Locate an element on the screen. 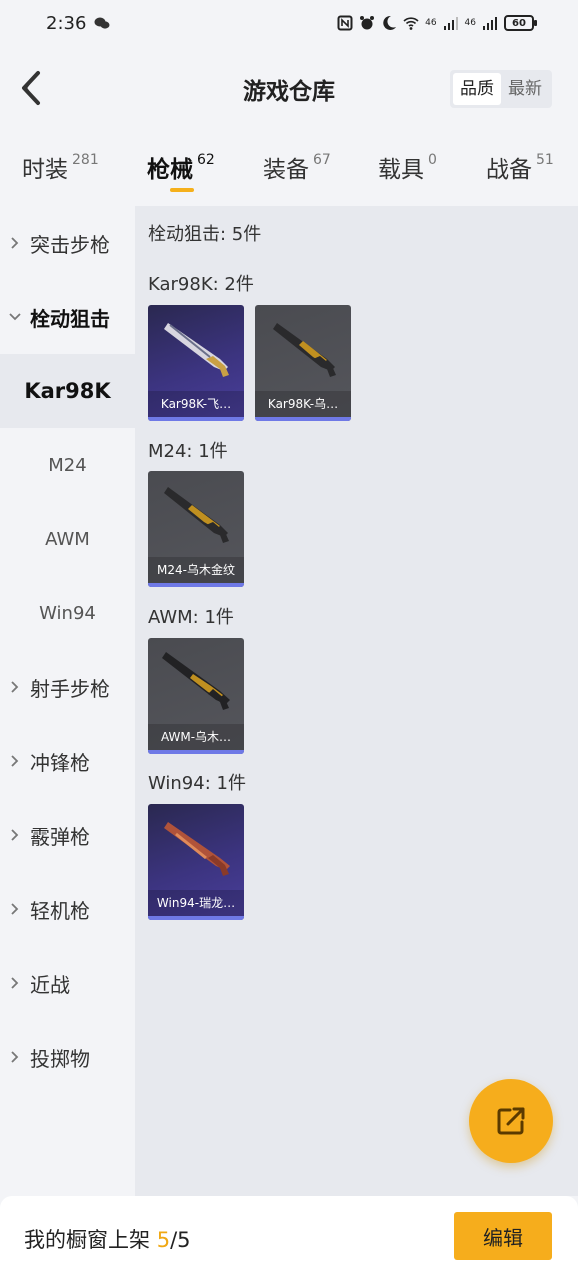 The height and width of the screenshot is (1280, 578). sidebar-subitem-m24: M24 is located at coordinates (67, 465).